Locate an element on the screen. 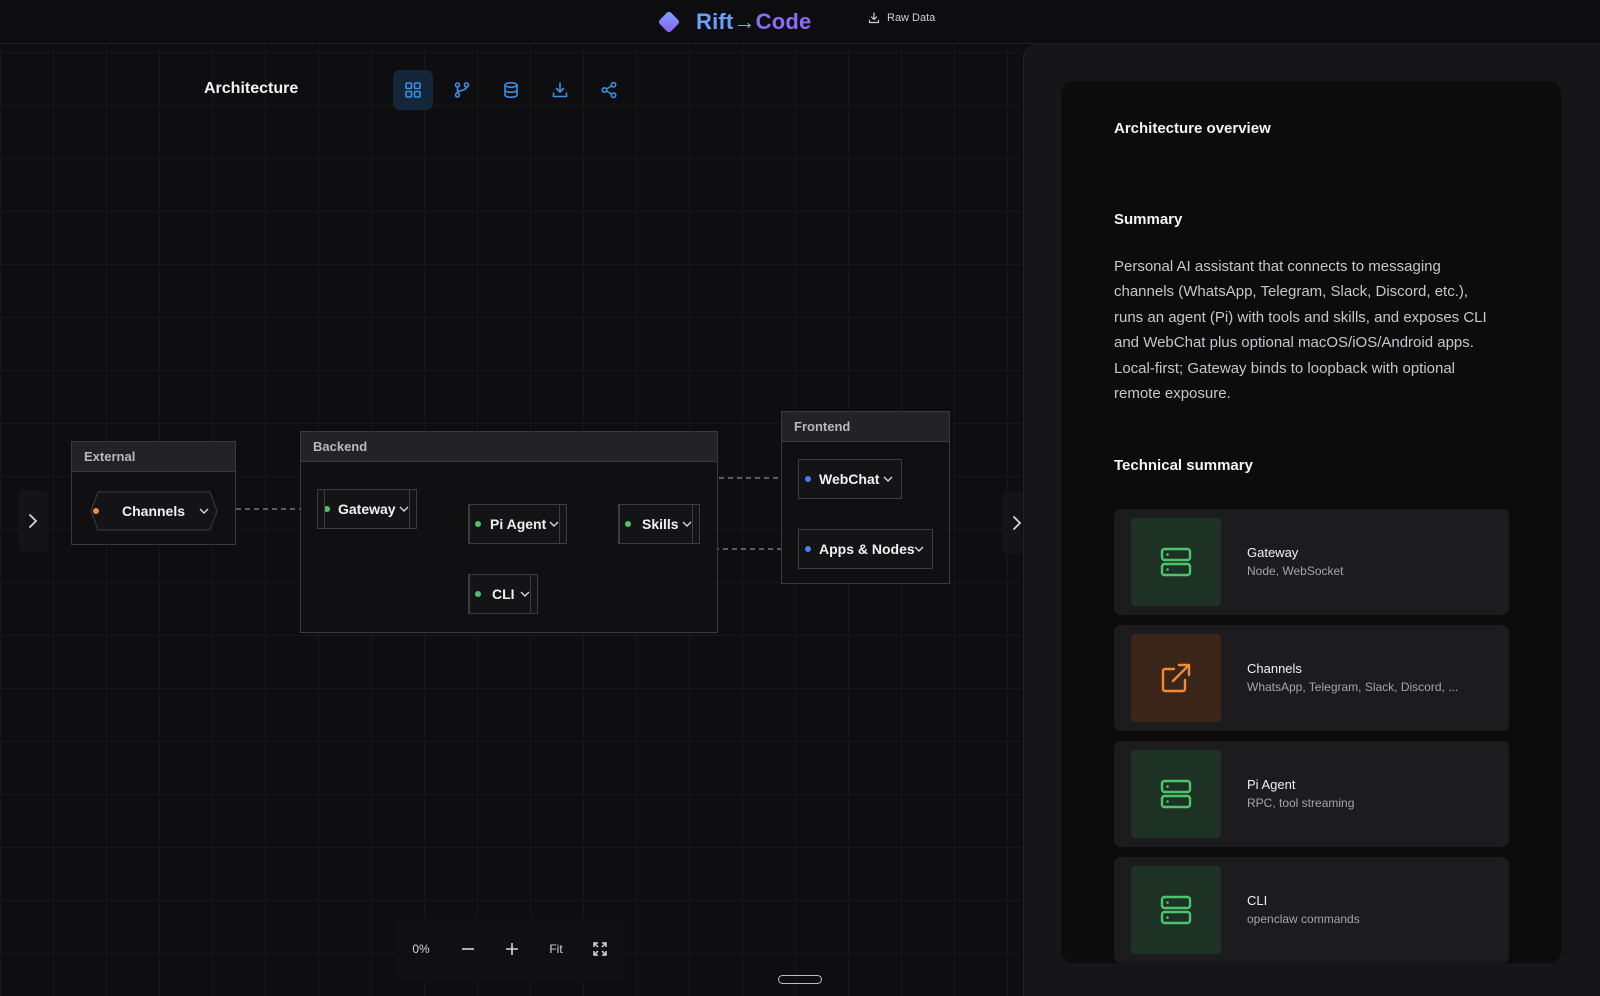 The height and width of the screenshot is (996, 1600). export-button is located at coordinates (560, 90).